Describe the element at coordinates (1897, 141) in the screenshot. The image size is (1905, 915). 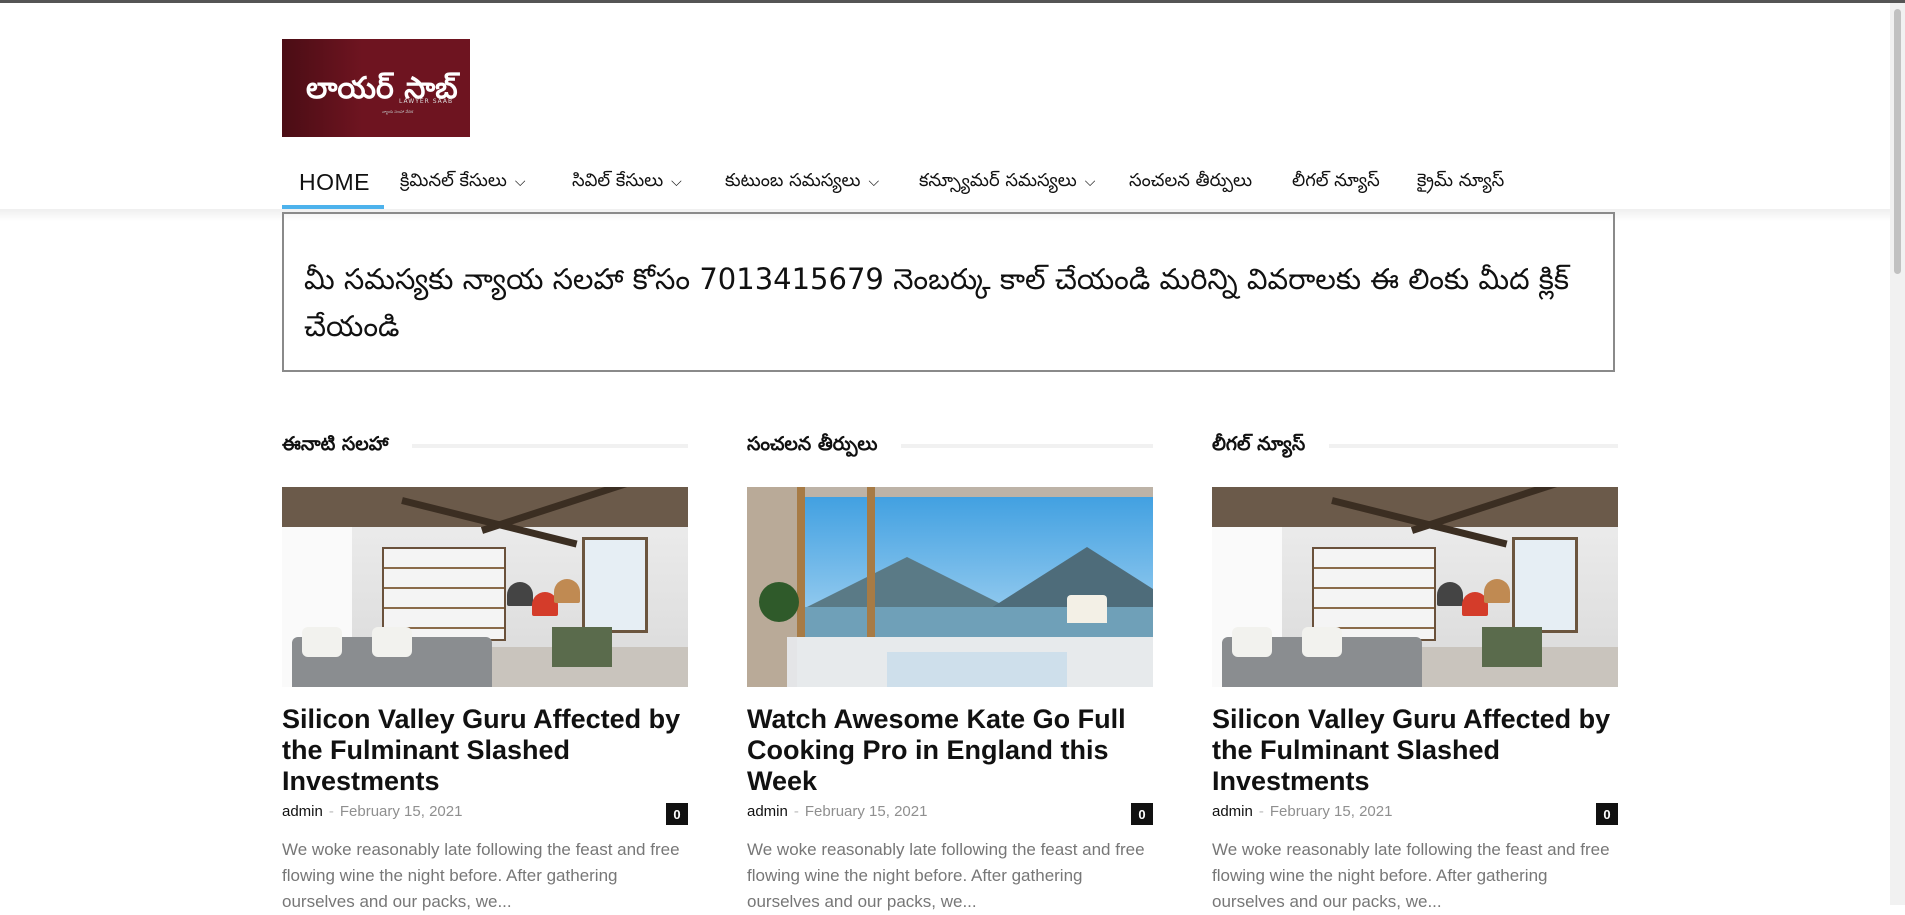
I see `scrollbar-thumb` at that location.